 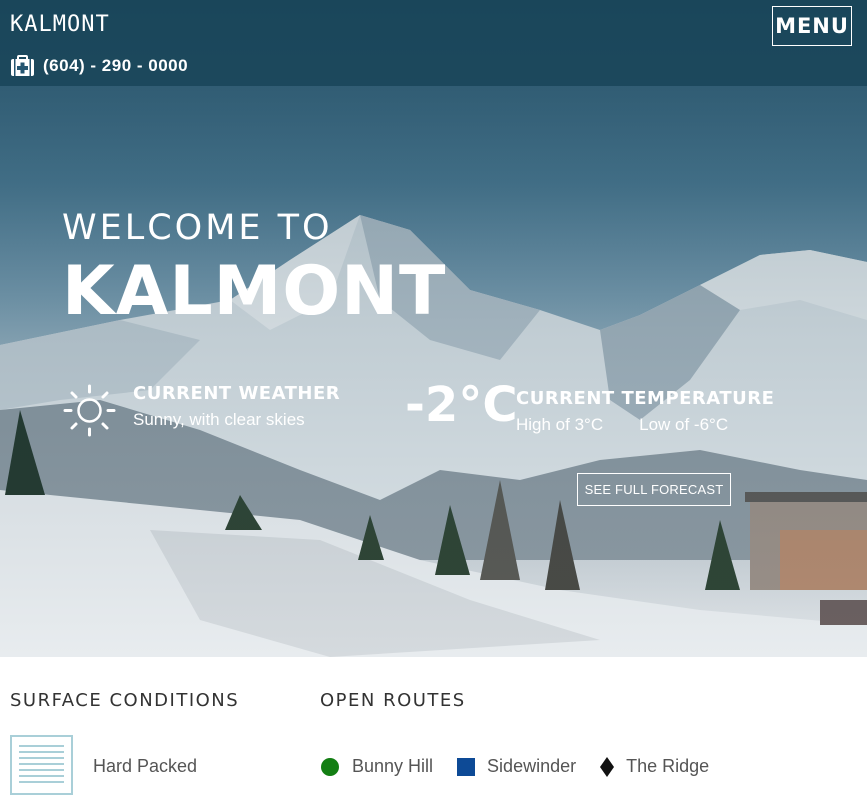 I want to click on temperature-low: Low of -6°C, so click(x=684, y=424).